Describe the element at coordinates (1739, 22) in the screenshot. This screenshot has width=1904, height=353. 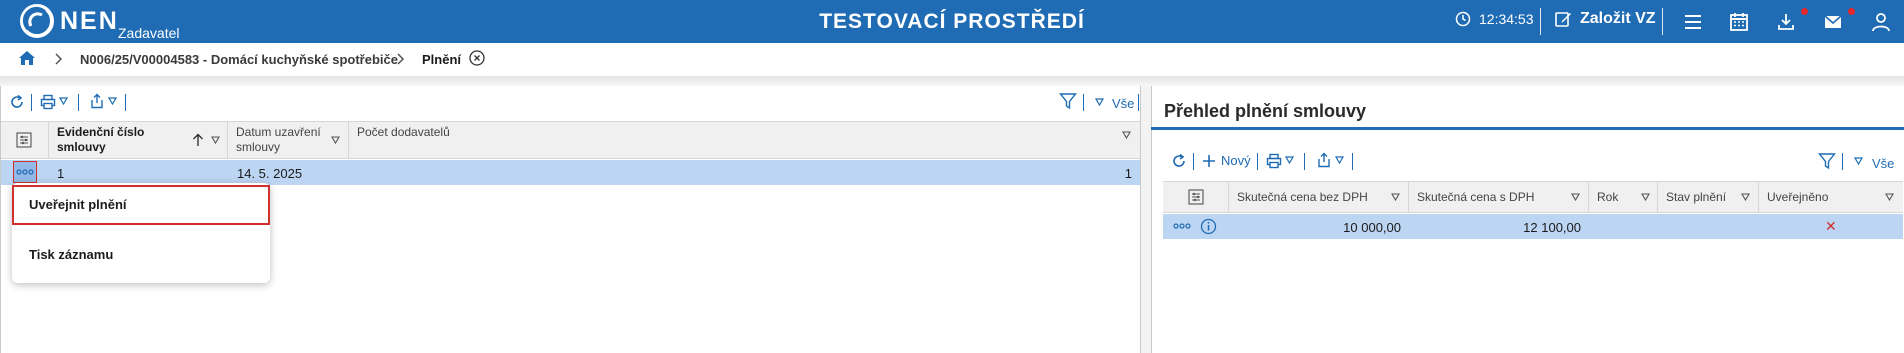
I see `calendar-icon` at that location.